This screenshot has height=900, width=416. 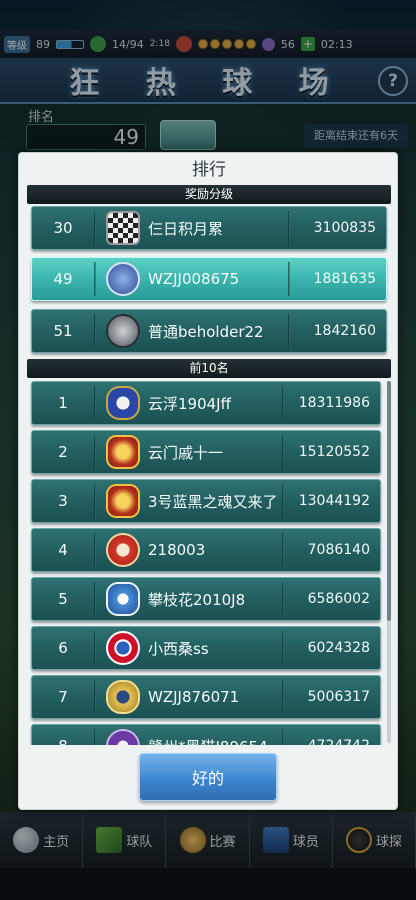 I want to click on list-scrollbar, so click(x=389, y=562).